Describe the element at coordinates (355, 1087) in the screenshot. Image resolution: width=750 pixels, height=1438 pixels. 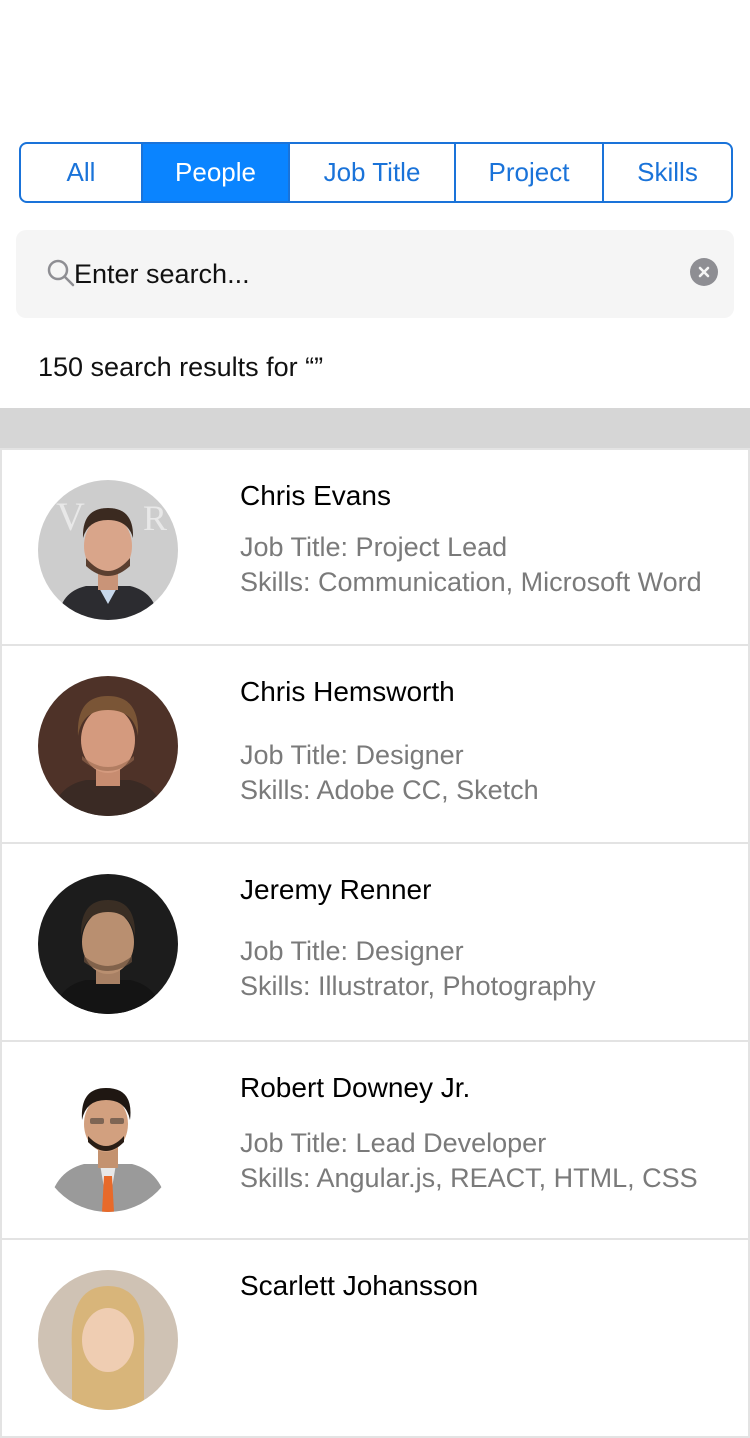
I see `person-name: Robert Downey Jr.` at that location.